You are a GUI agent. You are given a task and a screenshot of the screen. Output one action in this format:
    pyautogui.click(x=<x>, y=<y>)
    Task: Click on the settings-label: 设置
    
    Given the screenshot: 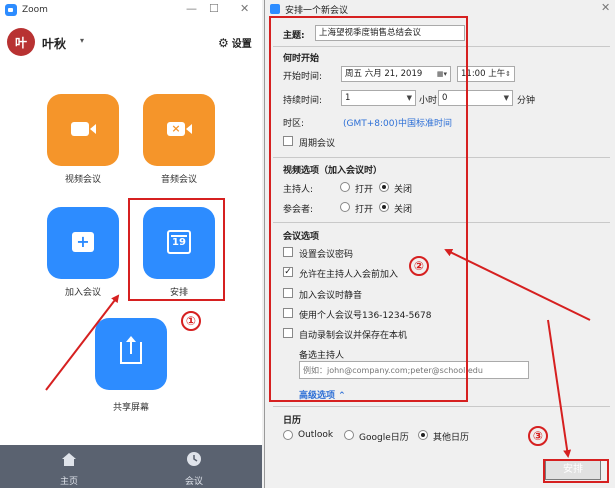 What is the action you would take?
    pyautogui.click(x=241, y=44)
    